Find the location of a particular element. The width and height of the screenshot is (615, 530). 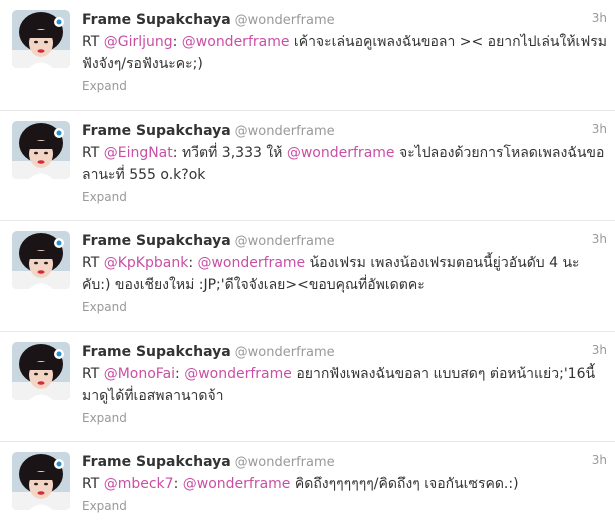

tweet-pre-text: ทวีตที่ 3,333 ให้ is located at coordinates (232, 152).